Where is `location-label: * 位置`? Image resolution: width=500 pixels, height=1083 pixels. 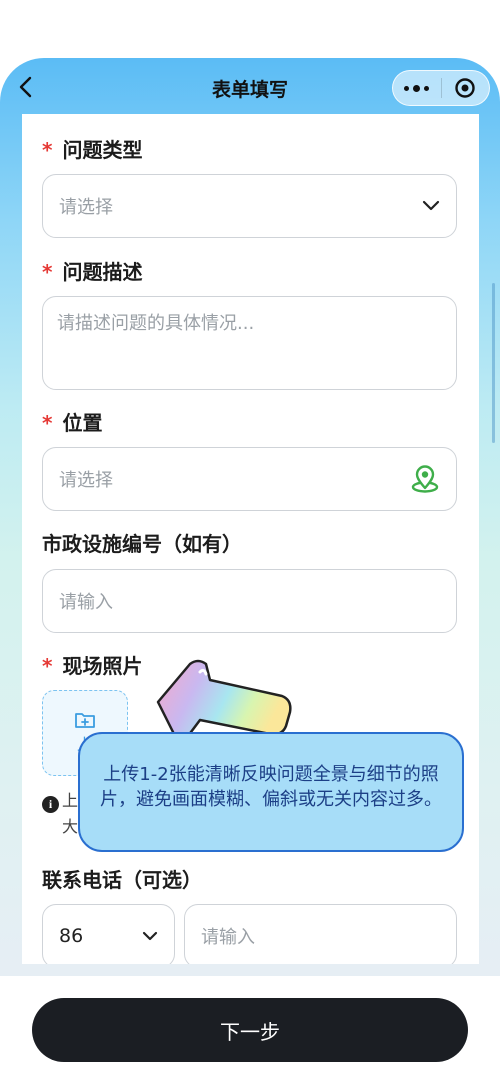
location-label: * 位置 is located at coordinates (72, 423).